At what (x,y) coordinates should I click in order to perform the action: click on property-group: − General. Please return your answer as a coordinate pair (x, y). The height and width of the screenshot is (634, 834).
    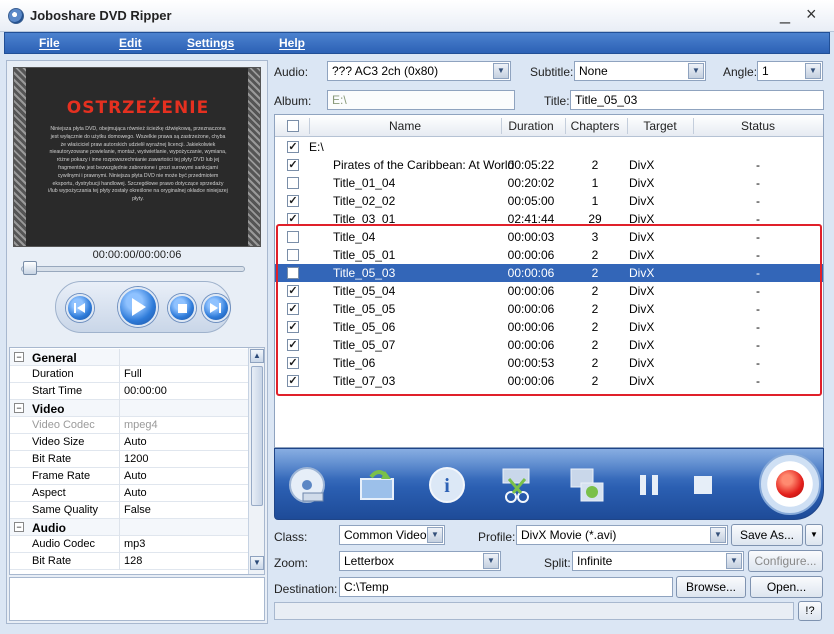
    Looking at the image, I should click on (130, 357).